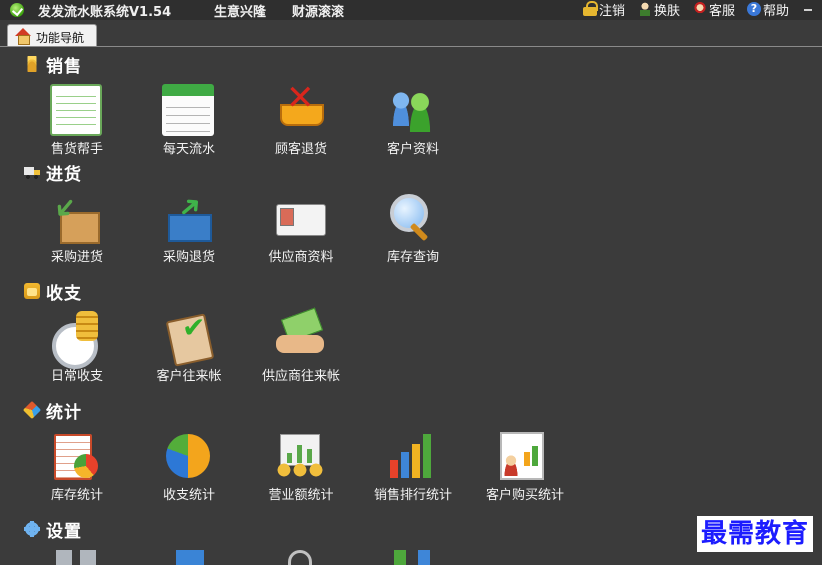  Describe the element at coordinates (64, 531) in the screenshot. I see `section-title: 设置` at that location.